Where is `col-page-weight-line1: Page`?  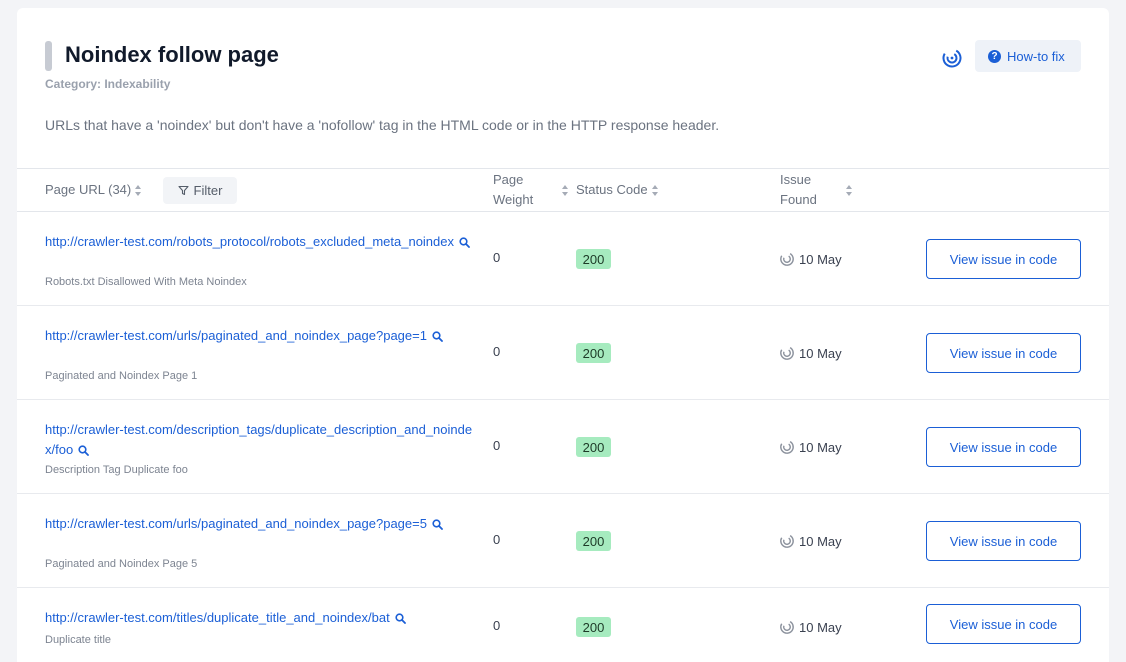
col-page-weight-line1: Page is located at coordinates (508, 179).